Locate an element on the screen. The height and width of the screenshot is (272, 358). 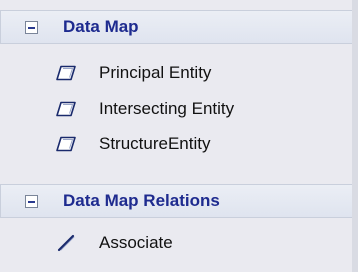
toolbox-item-principal-entity: Principal Entity is located at coordinates (176, 73).